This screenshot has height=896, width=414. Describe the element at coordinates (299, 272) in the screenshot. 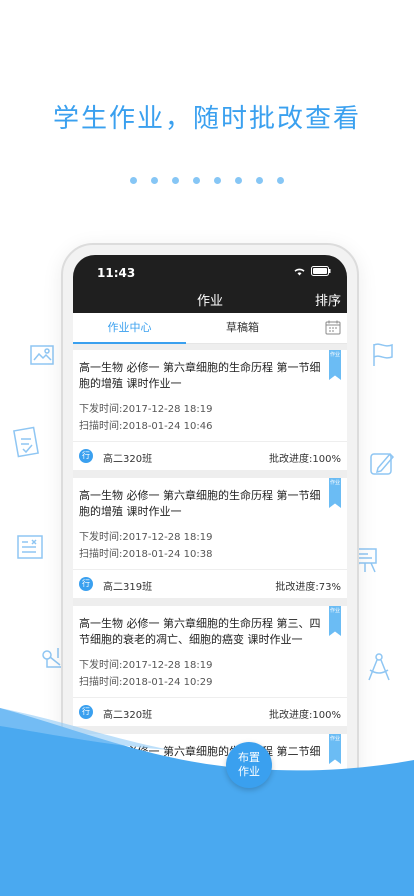

I see `wifi-icon` at that location.